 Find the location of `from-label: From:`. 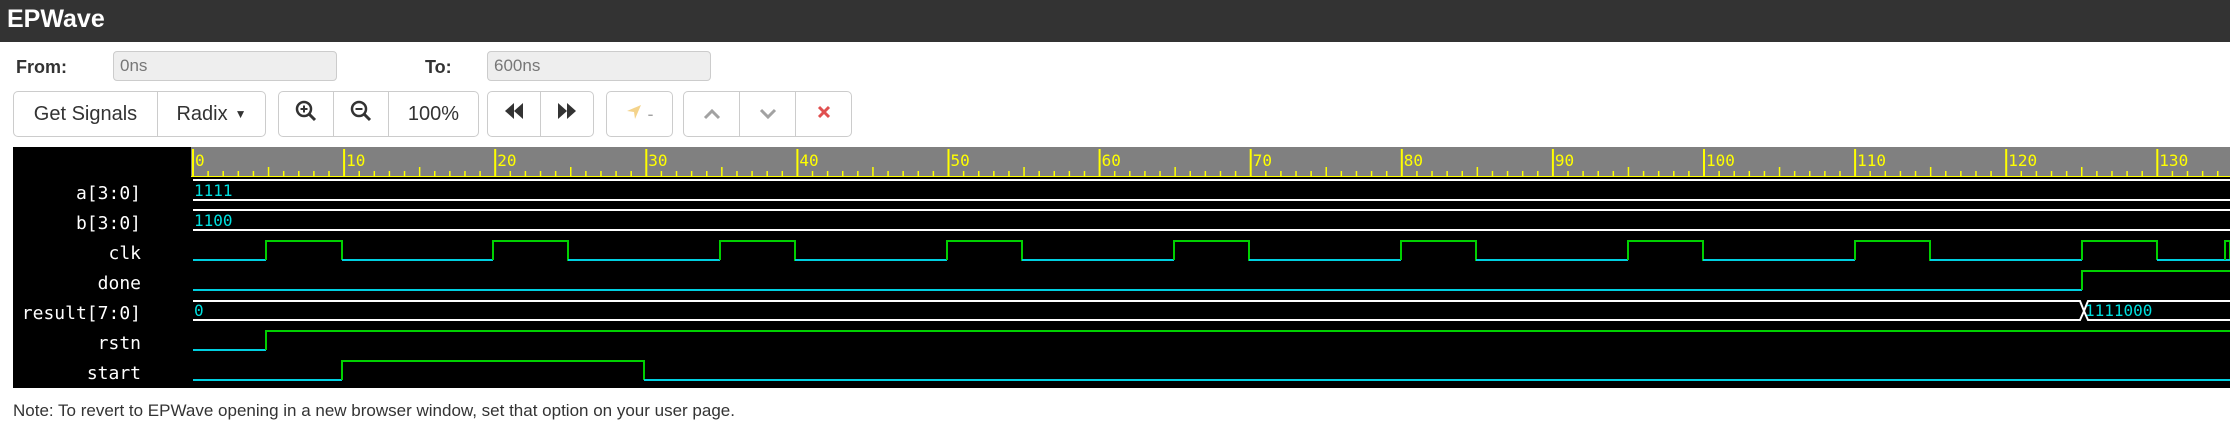

from-label: From: is located at coordinates (41, 67).